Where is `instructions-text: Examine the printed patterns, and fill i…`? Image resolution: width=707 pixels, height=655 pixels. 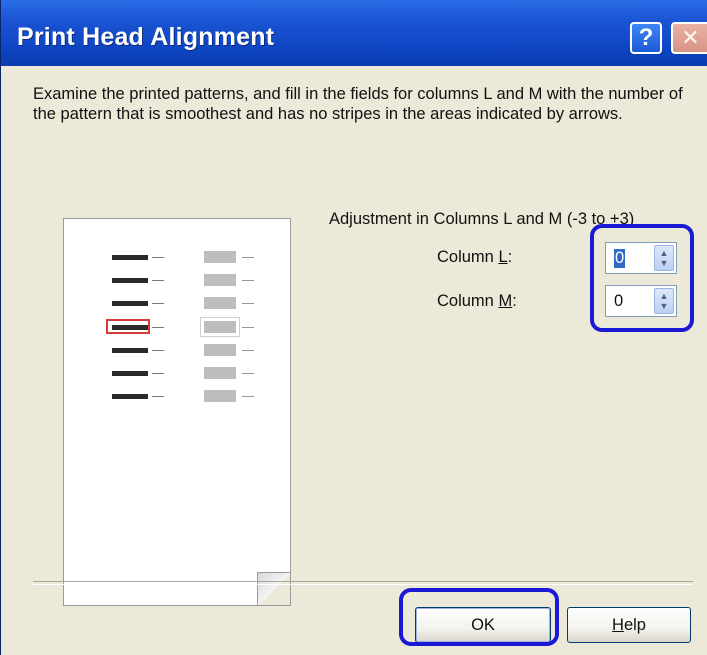
instructions-text: Examine the printed patterns, and fill i… is located at coordinates (358, 104).